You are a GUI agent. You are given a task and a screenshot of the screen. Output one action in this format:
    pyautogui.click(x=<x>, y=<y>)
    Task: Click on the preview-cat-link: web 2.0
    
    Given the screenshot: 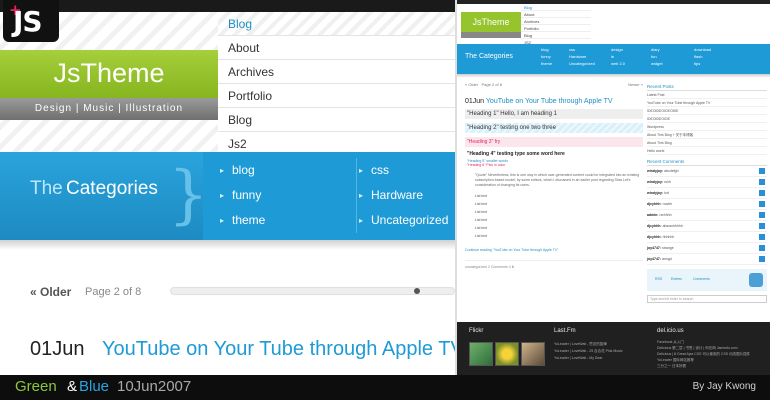 What is the action you would take?
    pyautogui.click(x=616, y=63)
    